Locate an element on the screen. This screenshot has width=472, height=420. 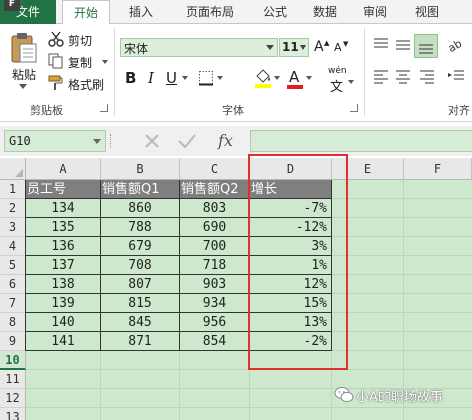
data-cell: 803 is located at coordinates (215, 208).